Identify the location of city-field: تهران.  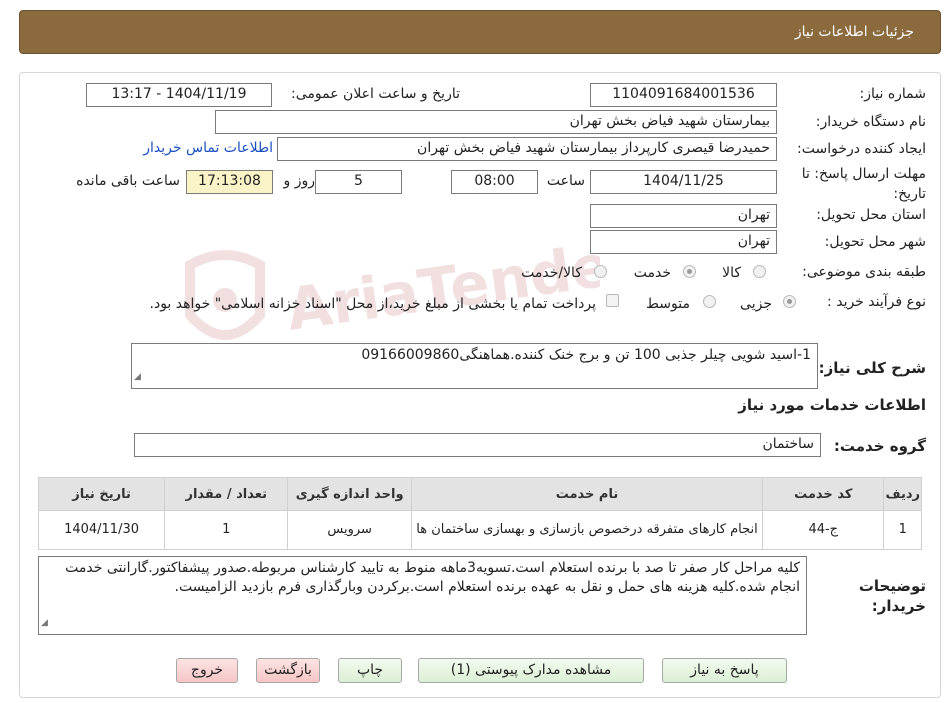
(683, 242).